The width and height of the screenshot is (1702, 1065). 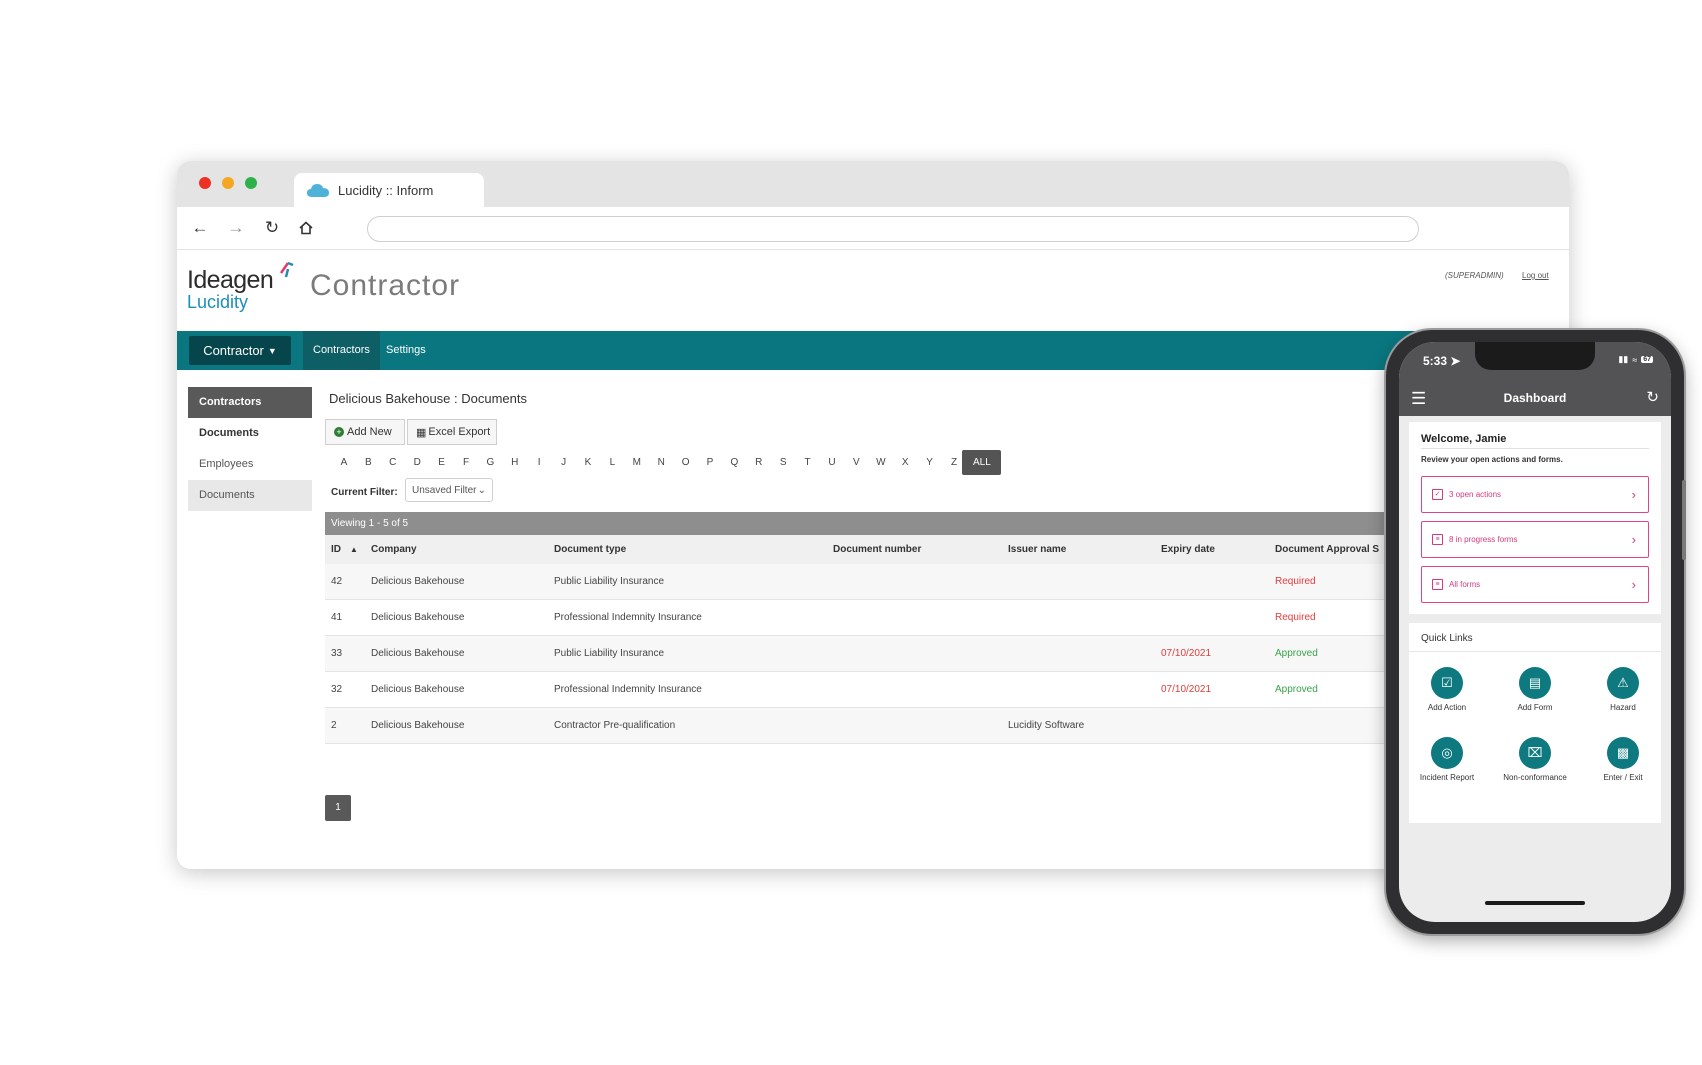 I want to click on cell-approval-status: Approved, so click(x=1296, y=653).